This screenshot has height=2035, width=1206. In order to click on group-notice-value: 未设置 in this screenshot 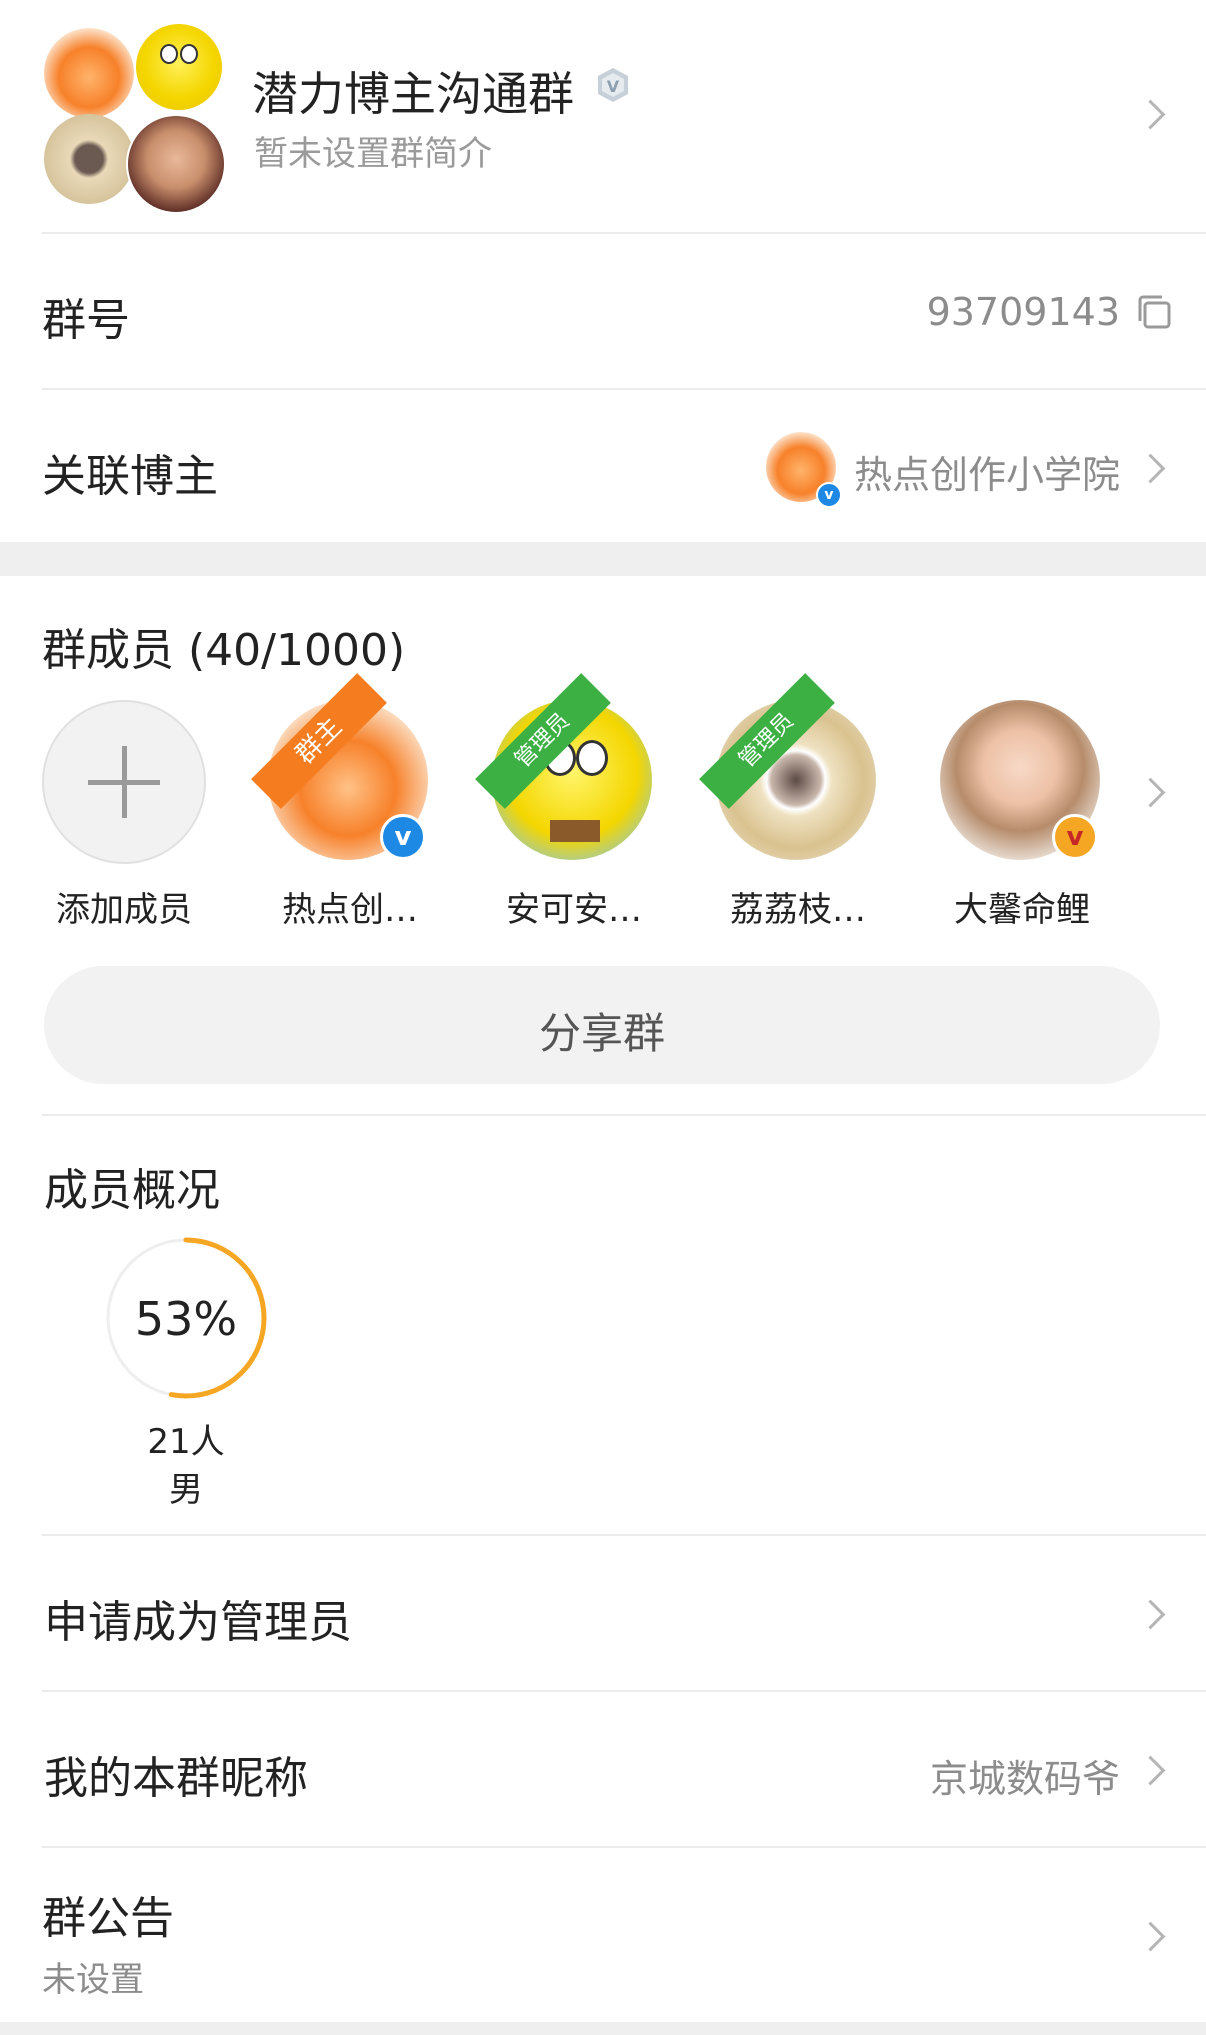, I will do `click(93, 1980)`.